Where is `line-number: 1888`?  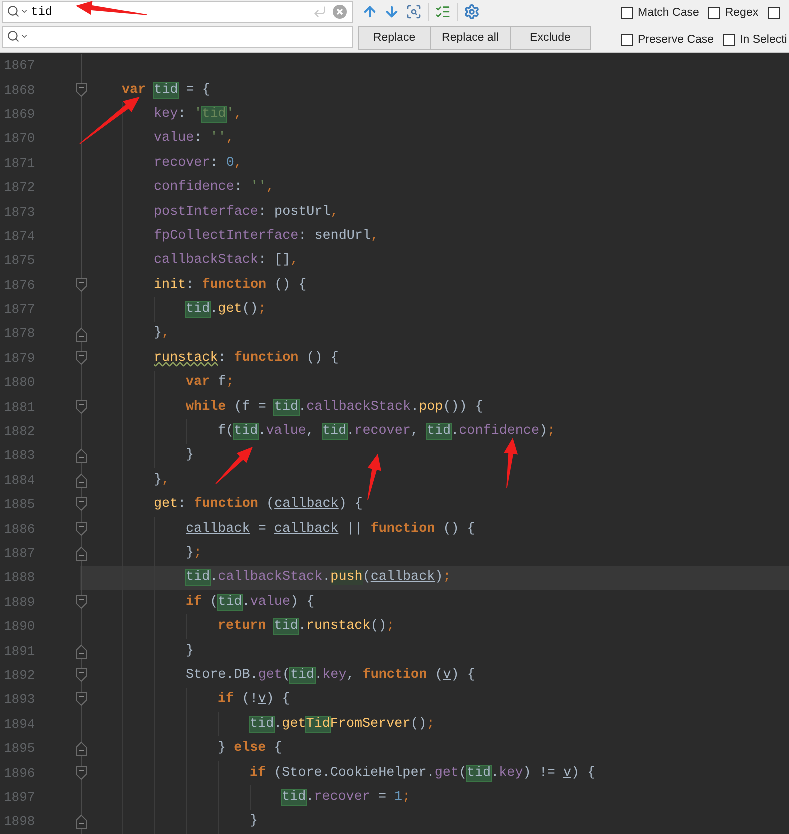
line-number: 1888 is located at coordinates (19, 578).